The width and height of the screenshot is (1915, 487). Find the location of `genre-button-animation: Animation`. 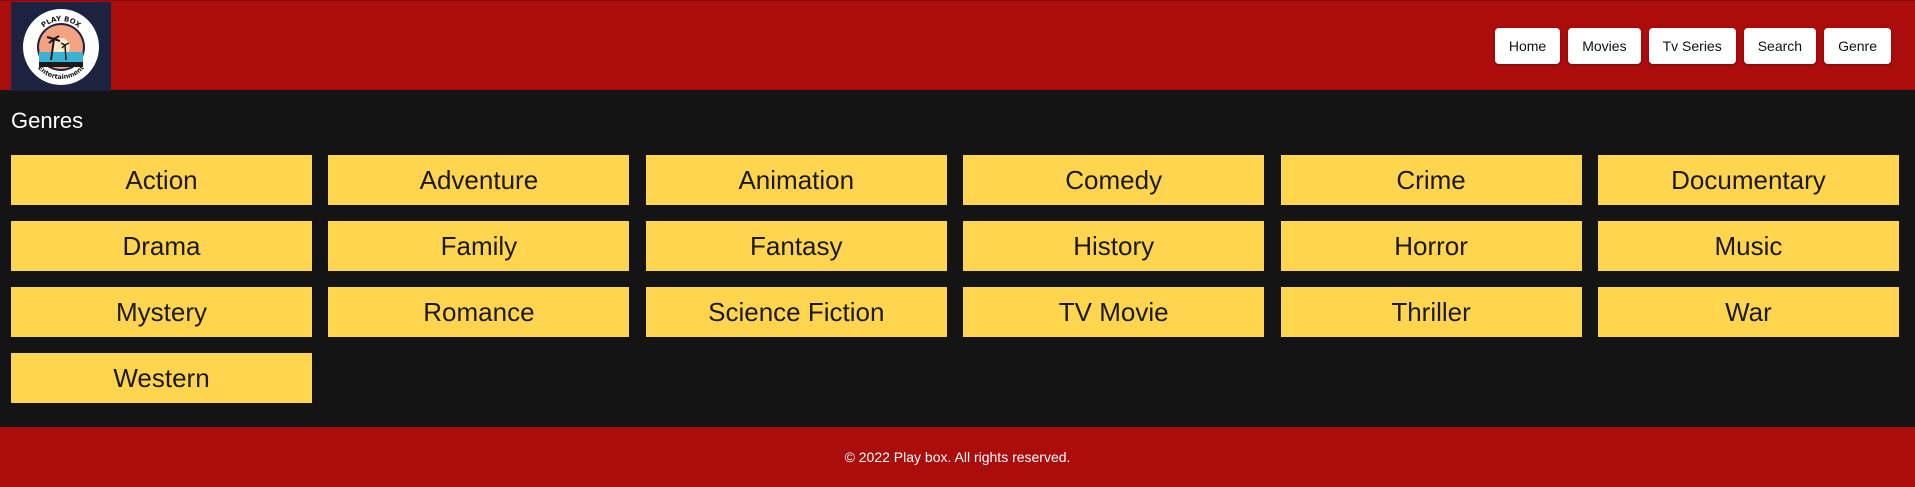

genre-button-animation: Animation is located at coordinates (796, 180).